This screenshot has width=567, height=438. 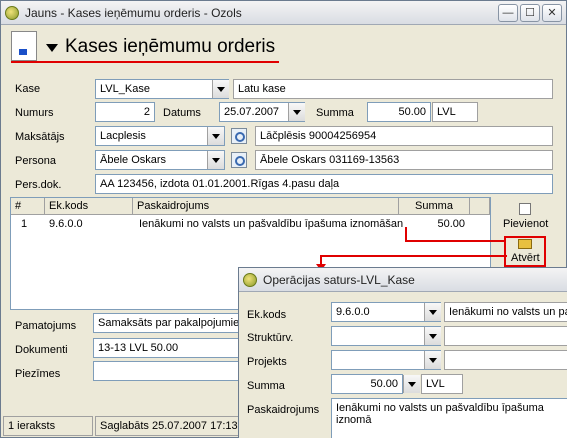 I want to click on numurs-label: Numurs, so click(x=34, y=113).